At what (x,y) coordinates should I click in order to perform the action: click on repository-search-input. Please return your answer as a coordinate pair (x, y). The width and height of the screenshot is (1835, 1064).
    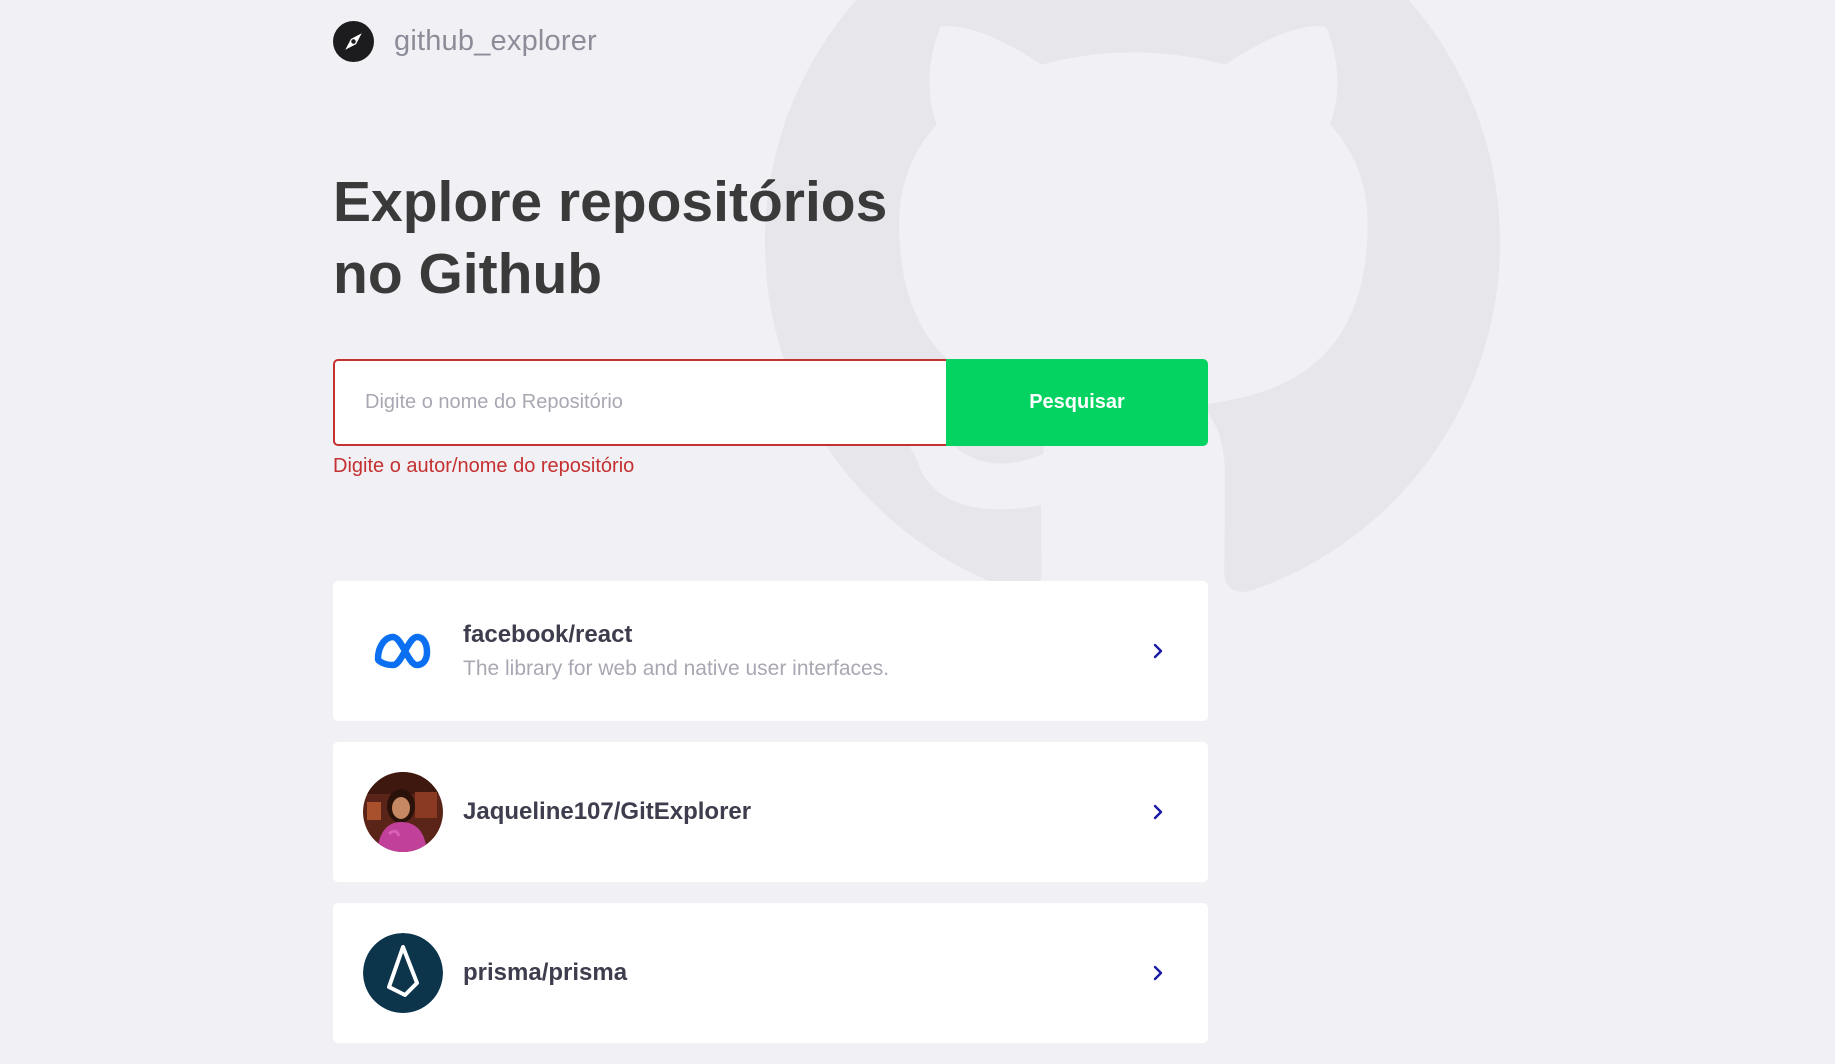
    Looking at the image, I should click on (639, 402).